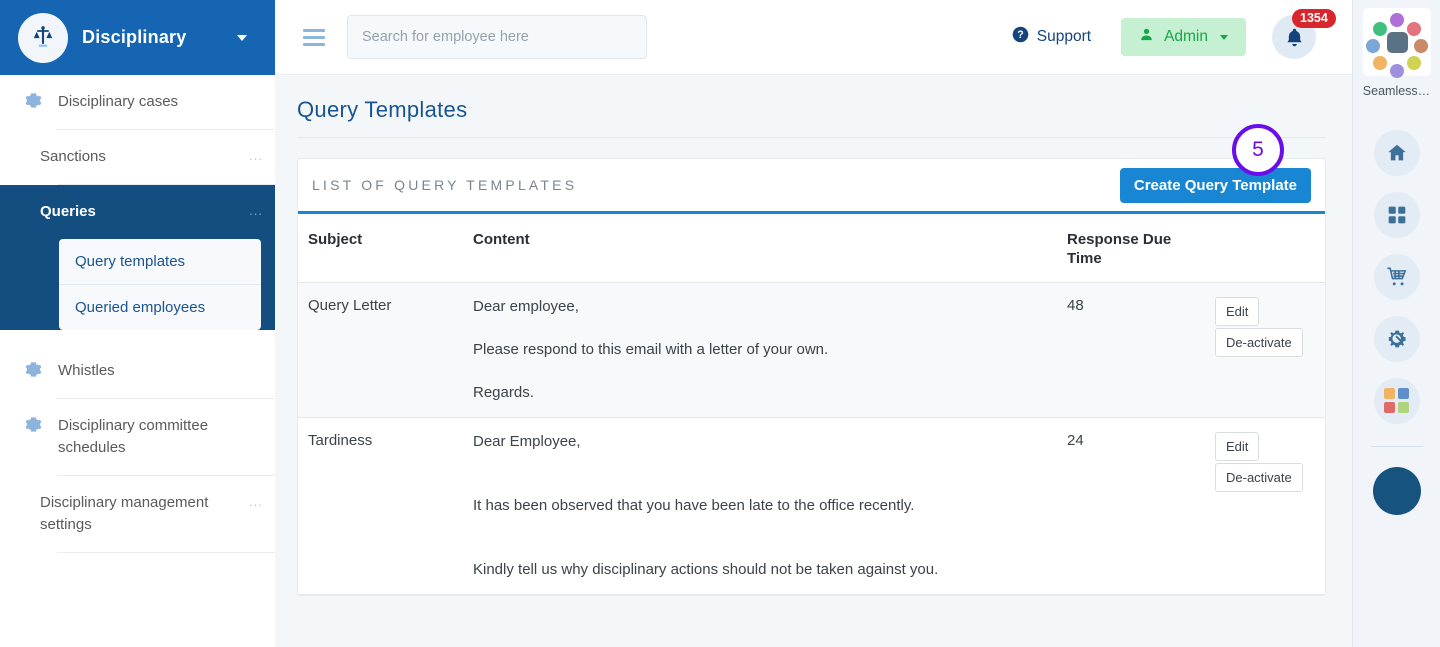  I want to click on color-squares-icon, so click(1396, 401).